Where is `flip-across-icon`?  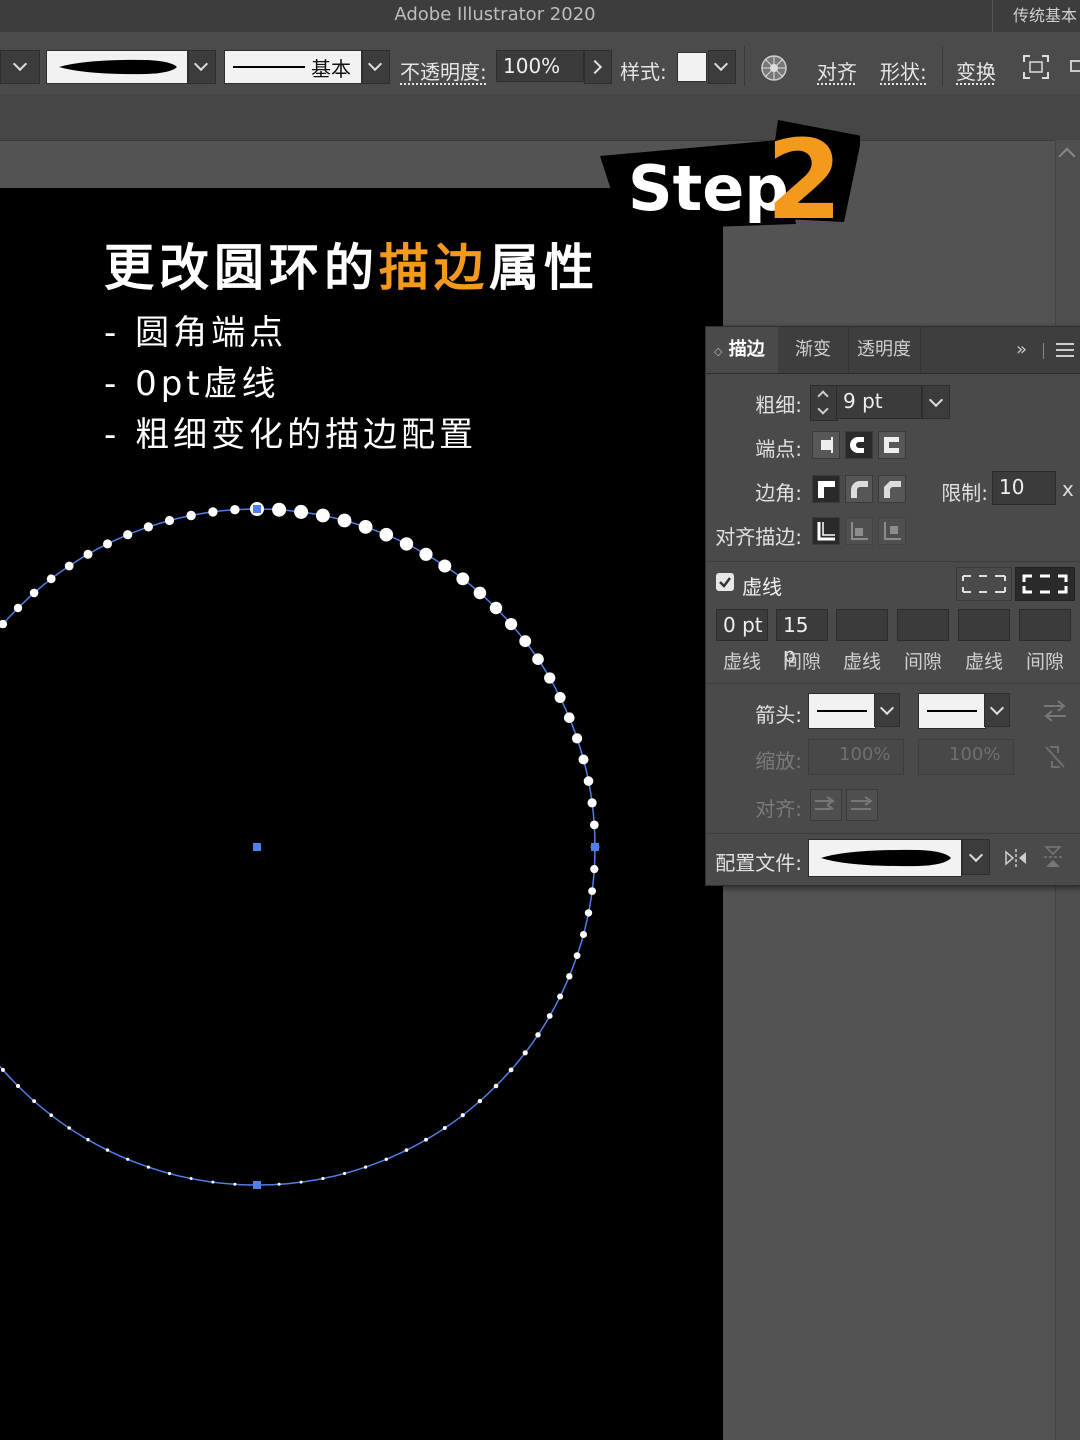
flip-across-icon is located at coordinates (1053, 858).